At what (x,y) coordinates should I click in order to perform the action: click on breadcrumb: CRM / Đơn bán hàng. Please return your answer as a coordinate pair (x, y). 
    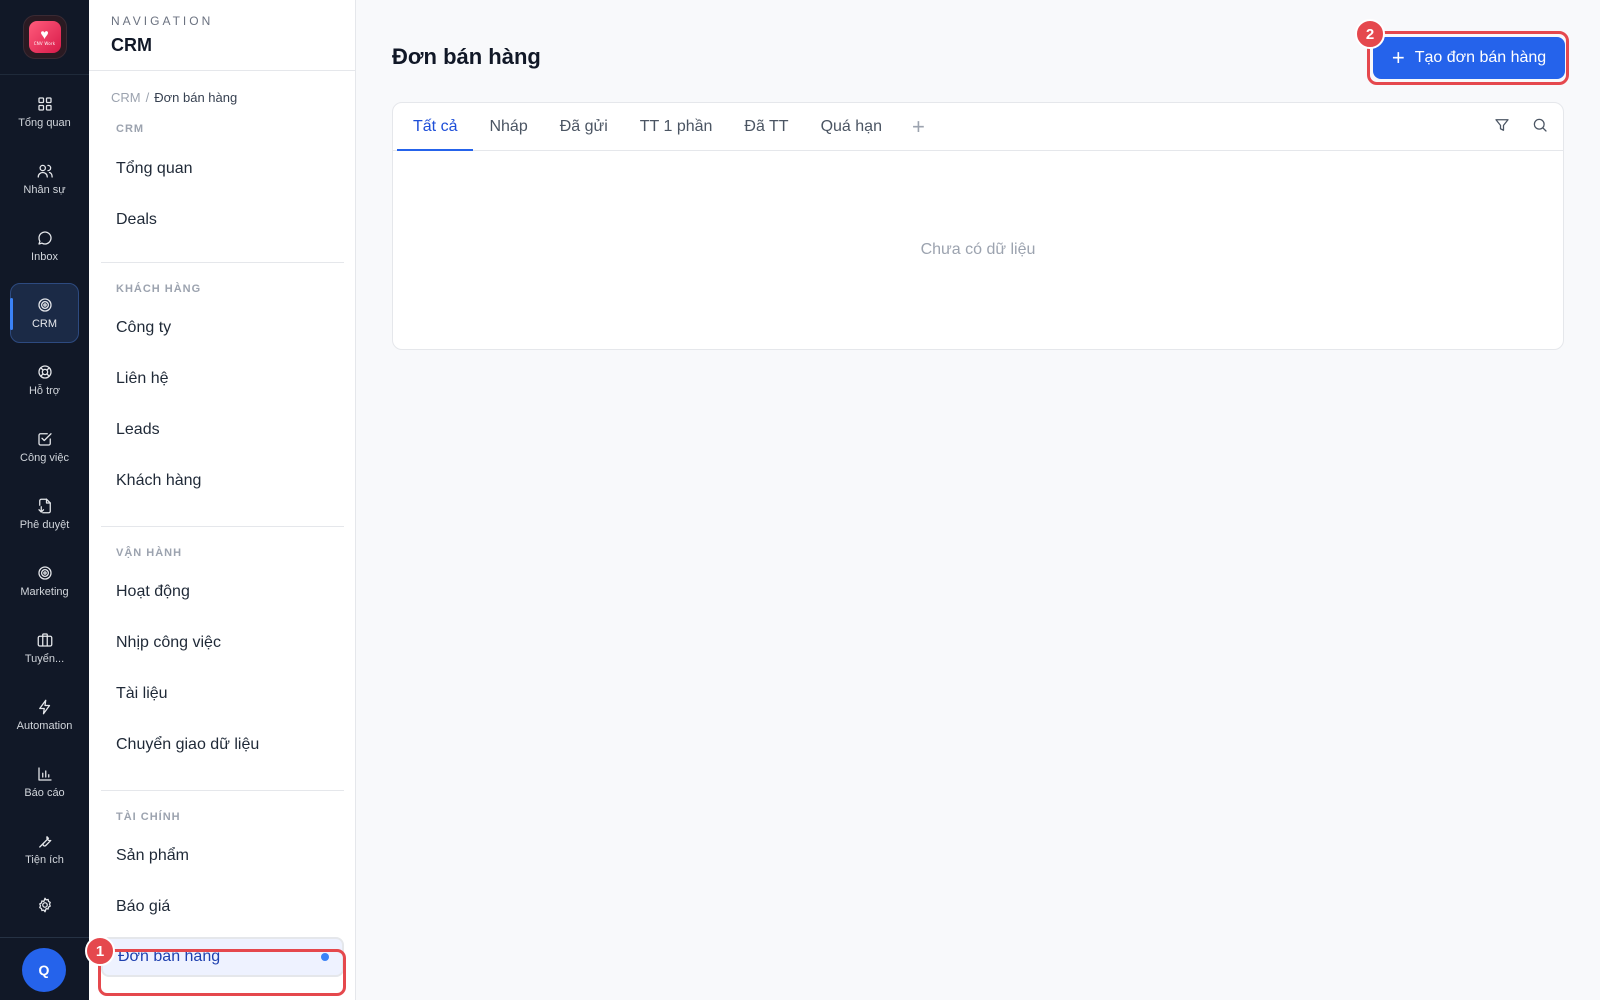
    Looking at the image, I should click on (222, 97).